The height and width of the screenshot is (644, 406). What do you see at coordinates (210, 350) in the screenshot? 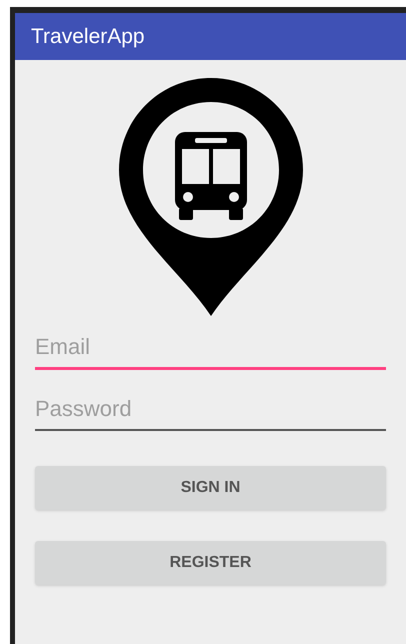
I see `text-field: Email` at bounding box center [210, 350].